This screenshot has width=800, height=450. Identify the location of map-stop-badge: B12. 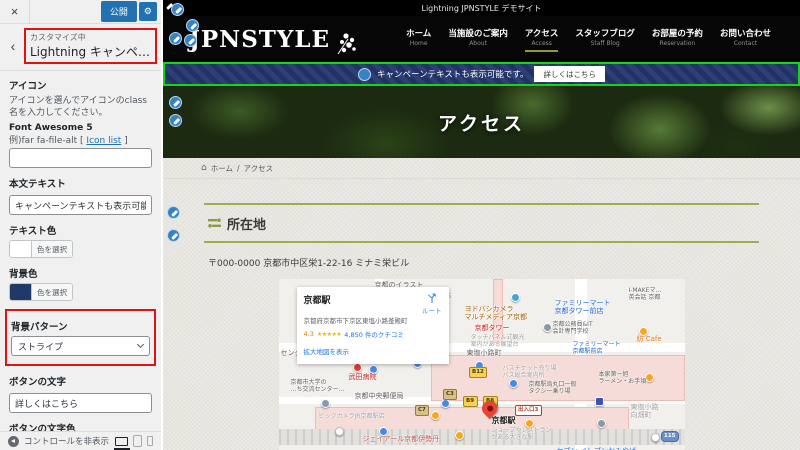
(478, 372).